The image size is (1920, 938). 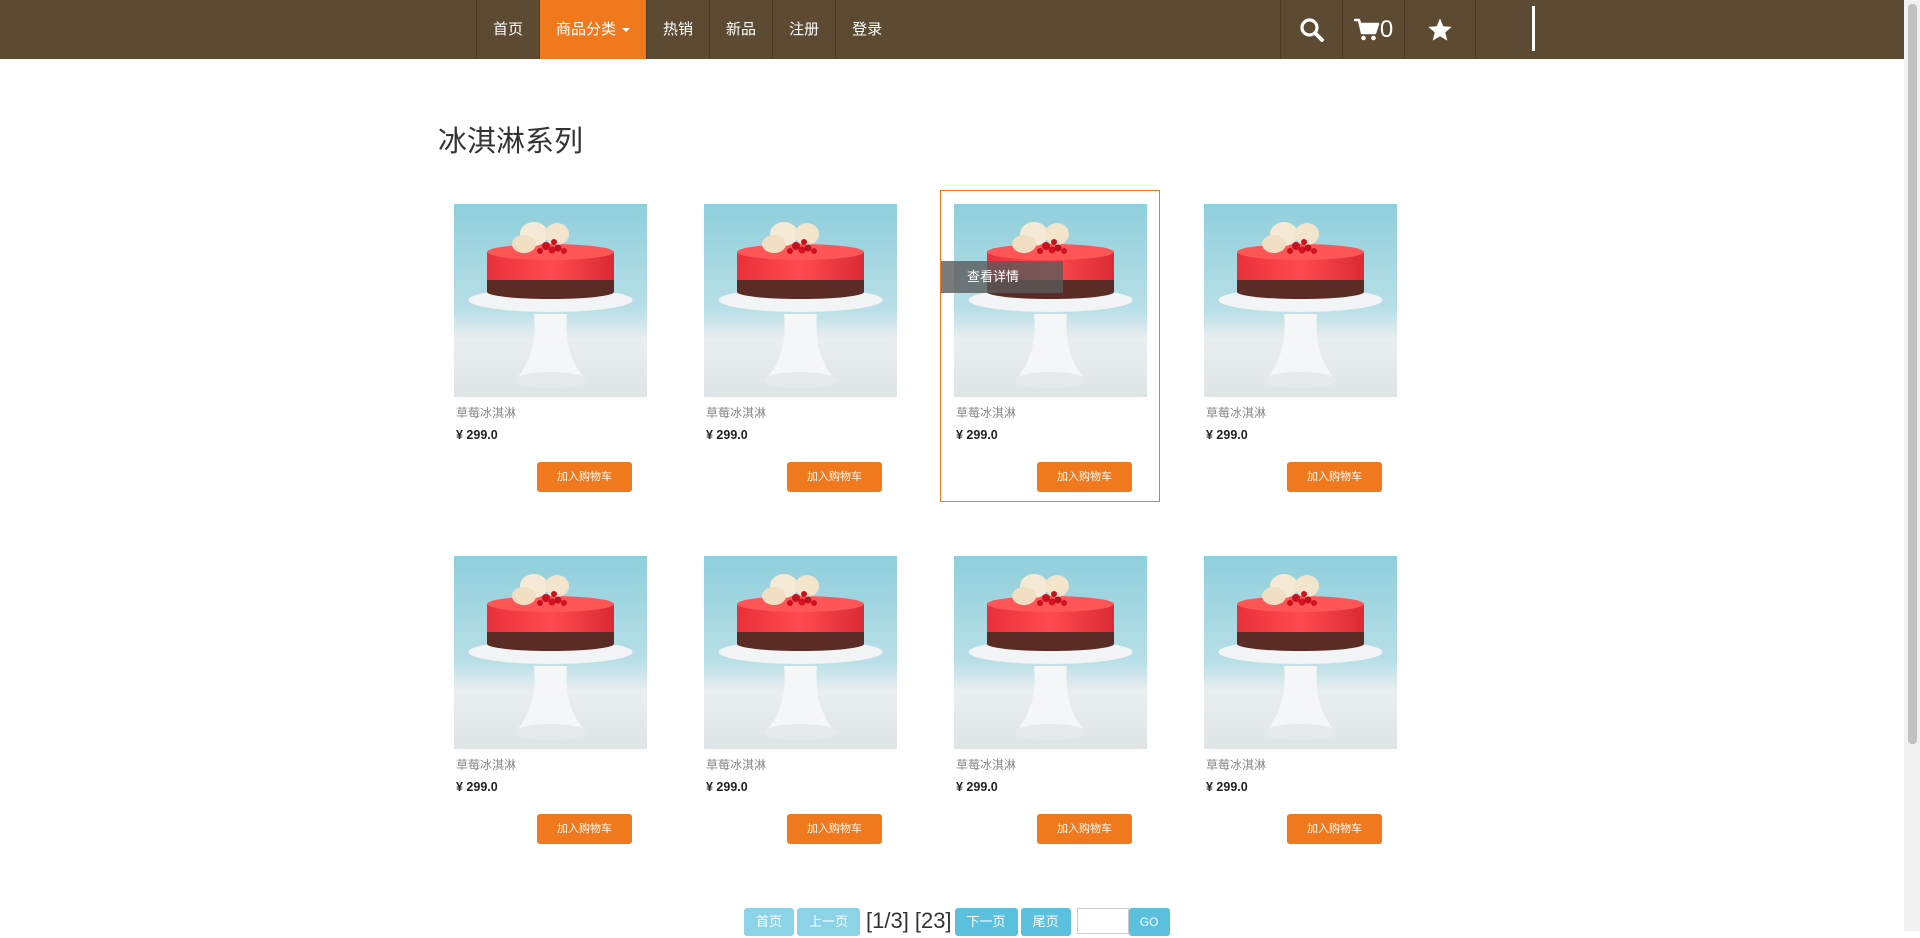 I want to click on pagination: 首页 上一页 [1/3] [23] 下一页 尾页 GO, so click(x=957, y=923).